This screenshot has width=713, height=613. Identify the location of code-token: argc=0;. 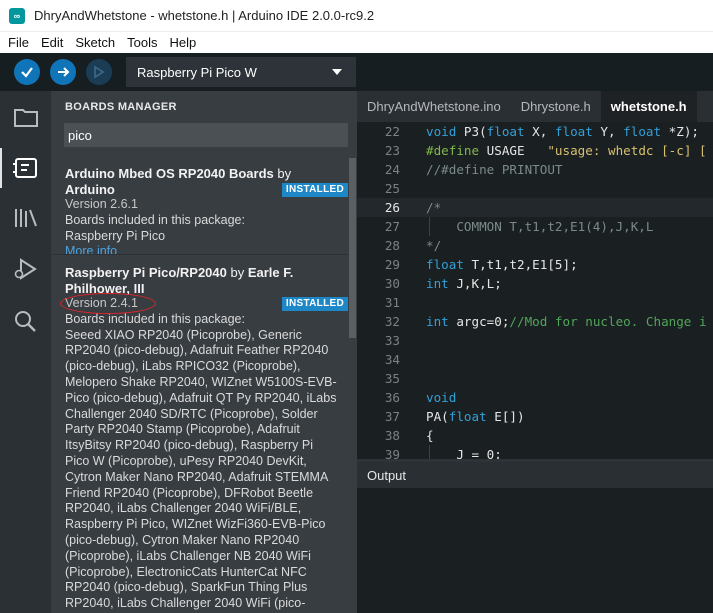
(483, 321).